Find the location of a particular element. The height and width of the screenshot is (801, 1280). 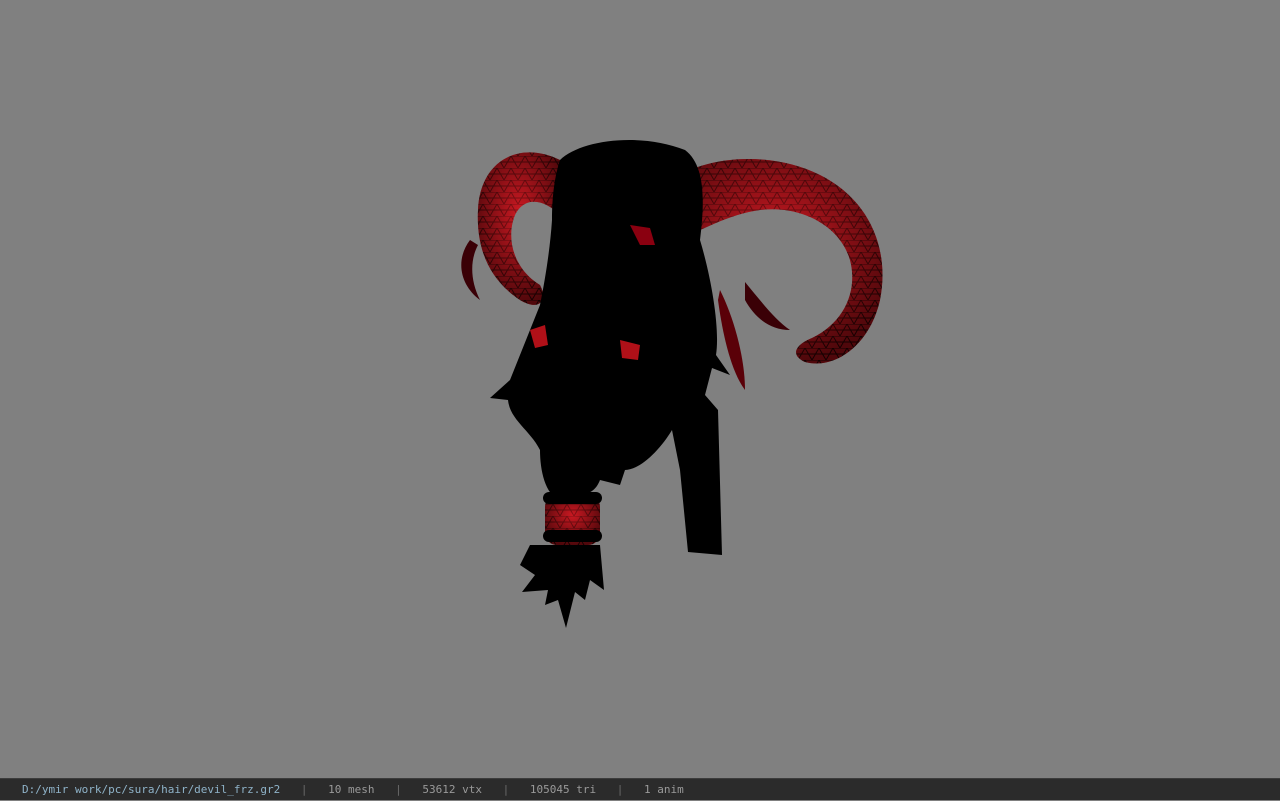

vertex-count: 53612 vtx is located at coordinates (452, 789).